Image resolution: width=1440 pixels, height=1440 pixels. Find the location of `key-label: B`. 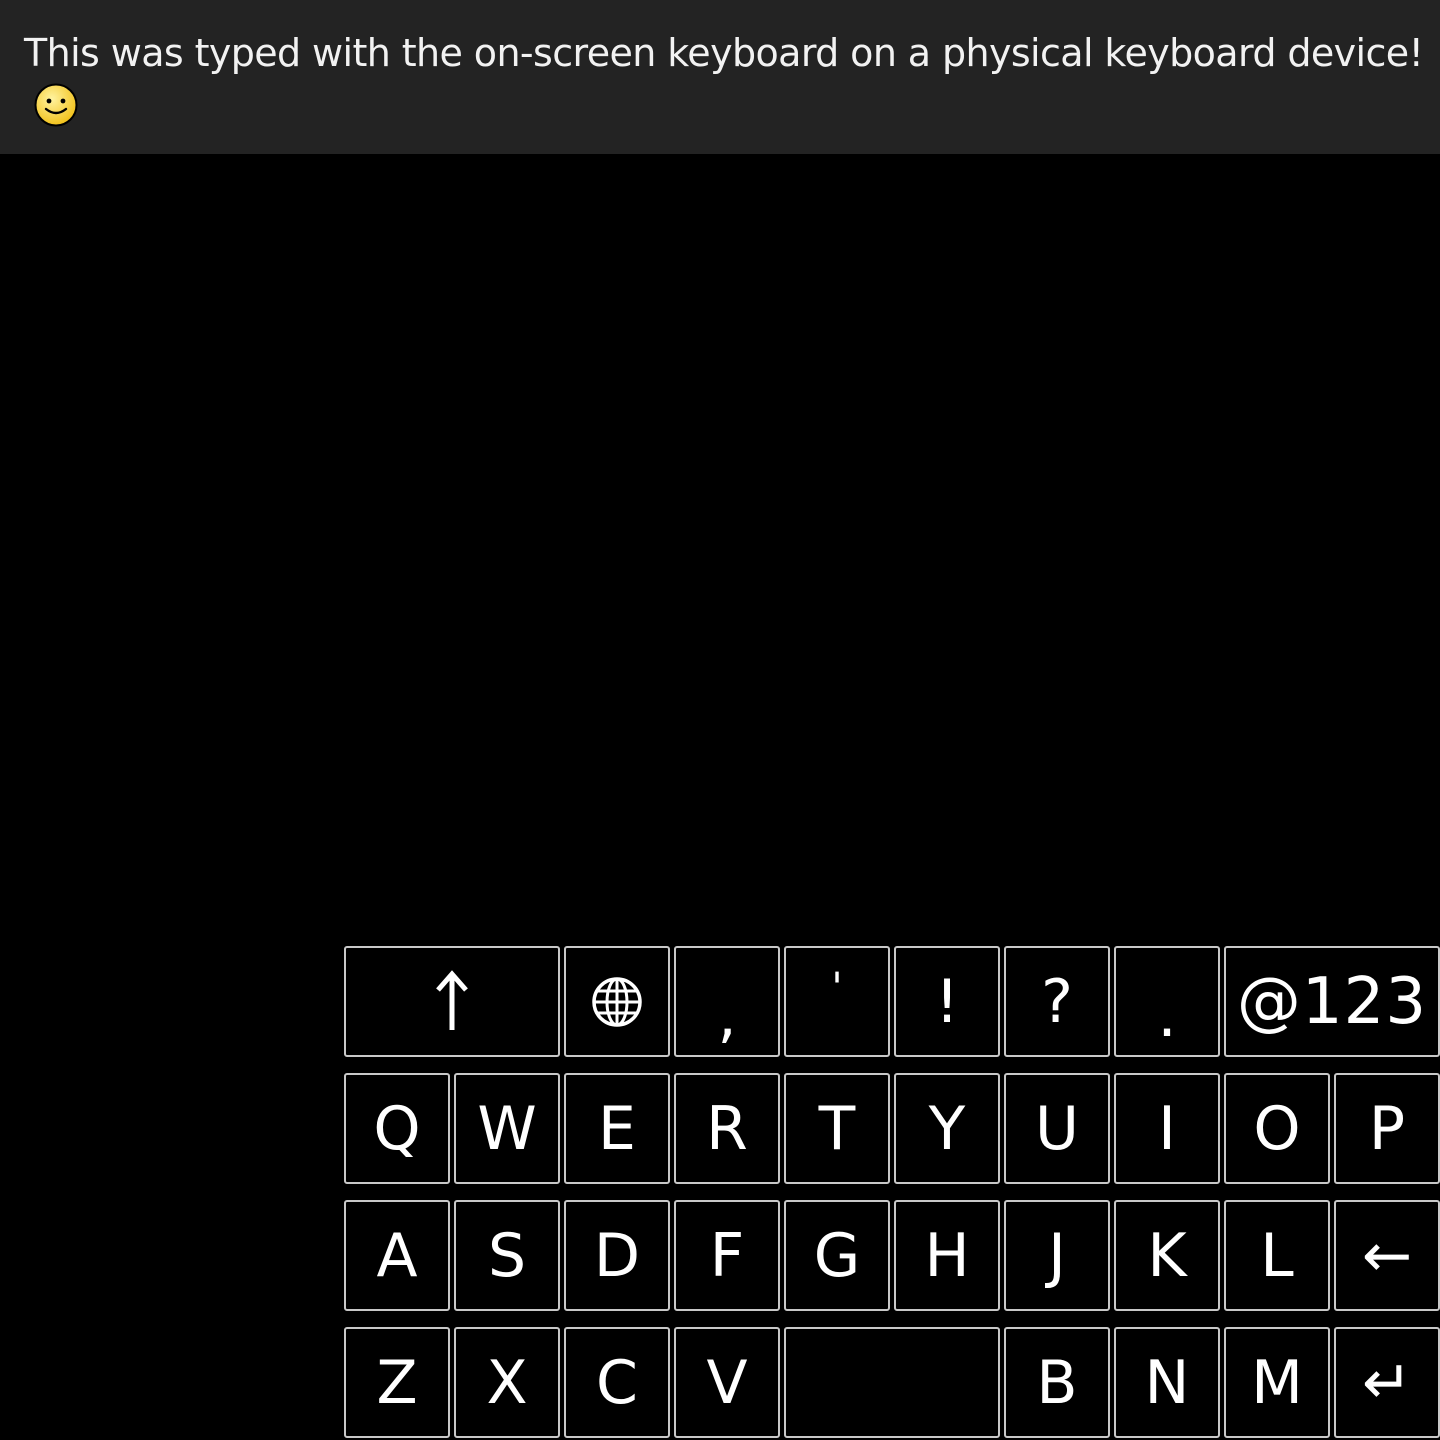

key-label: B is located at coordinates (1057, 1382).